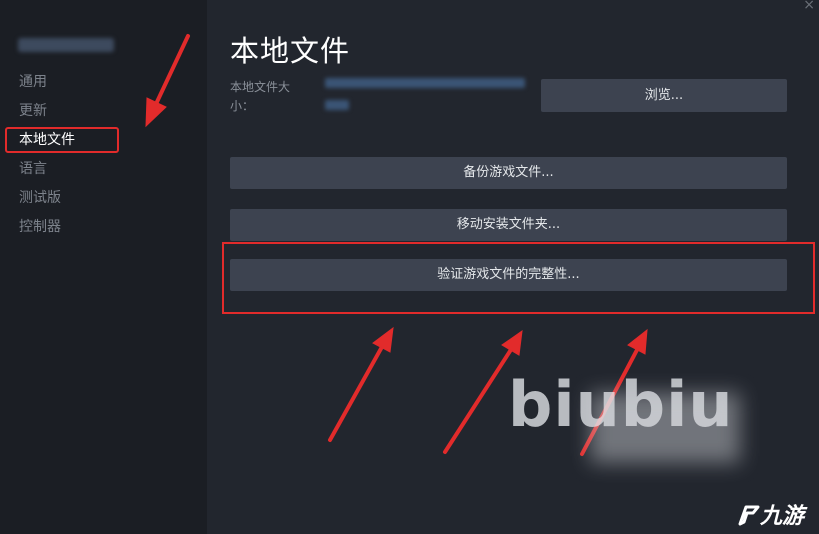 The width and height of the screenshot is (819, 534). I want to click on annotation-arrow-sidebar-head, so click(156, 112).